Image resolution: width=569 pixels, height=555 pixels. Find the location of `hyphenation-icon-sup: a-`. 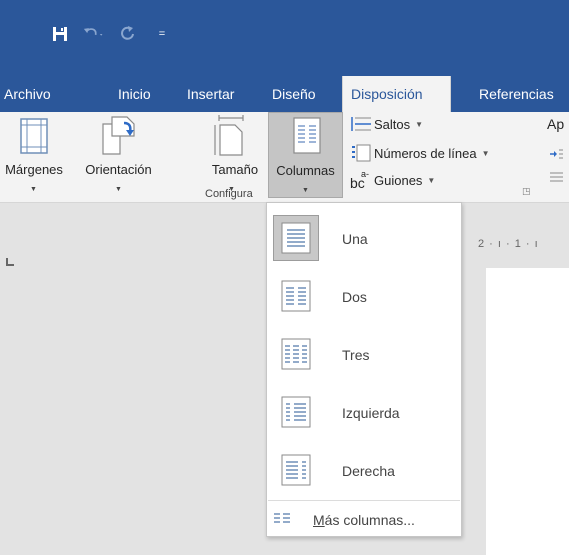

hyphenation-icon-sup: a- is located at coordinates (365, 174).